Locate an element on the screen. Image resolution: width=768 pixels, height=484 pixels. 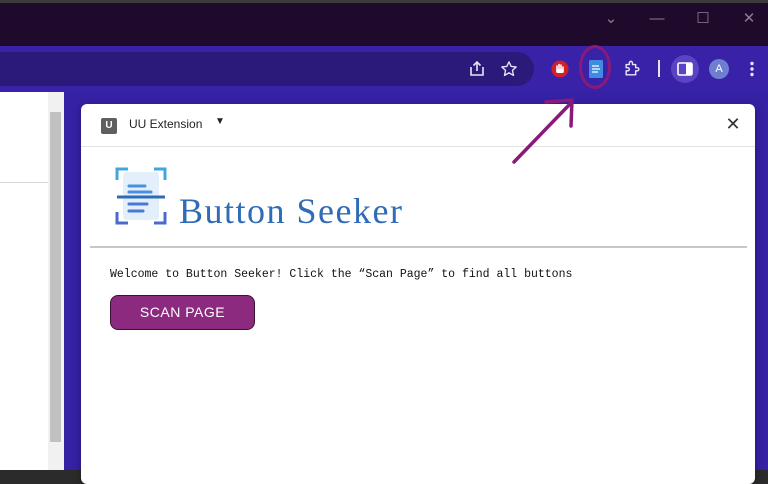
star-icon is located at coordinates (509, 69).